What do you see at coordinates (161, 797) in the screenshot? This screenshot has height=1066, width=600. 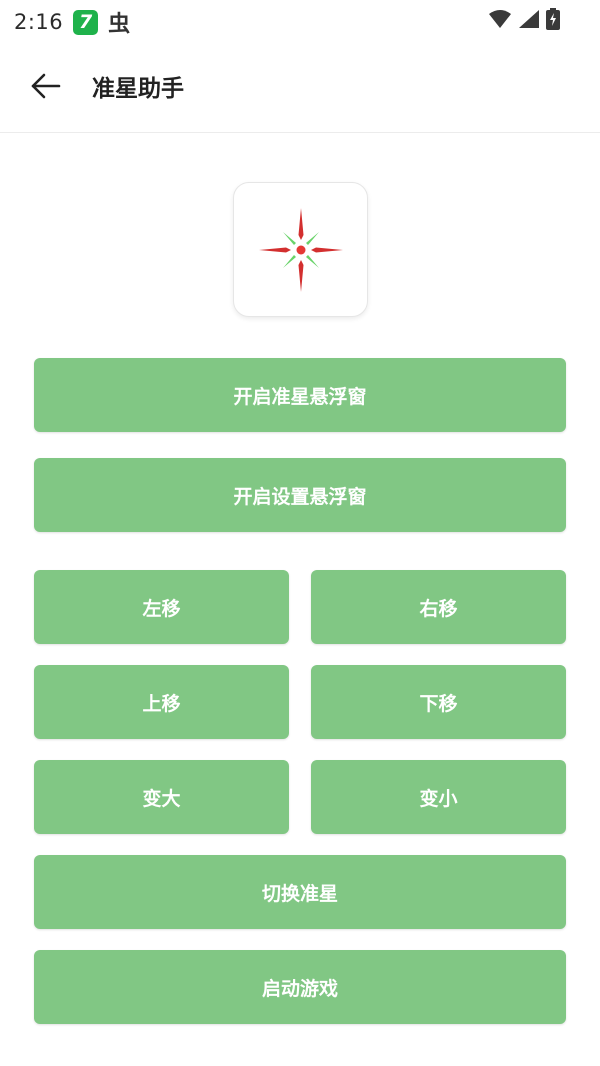 I see `enlarge-button: 变大` at bounding box center [161, 797].